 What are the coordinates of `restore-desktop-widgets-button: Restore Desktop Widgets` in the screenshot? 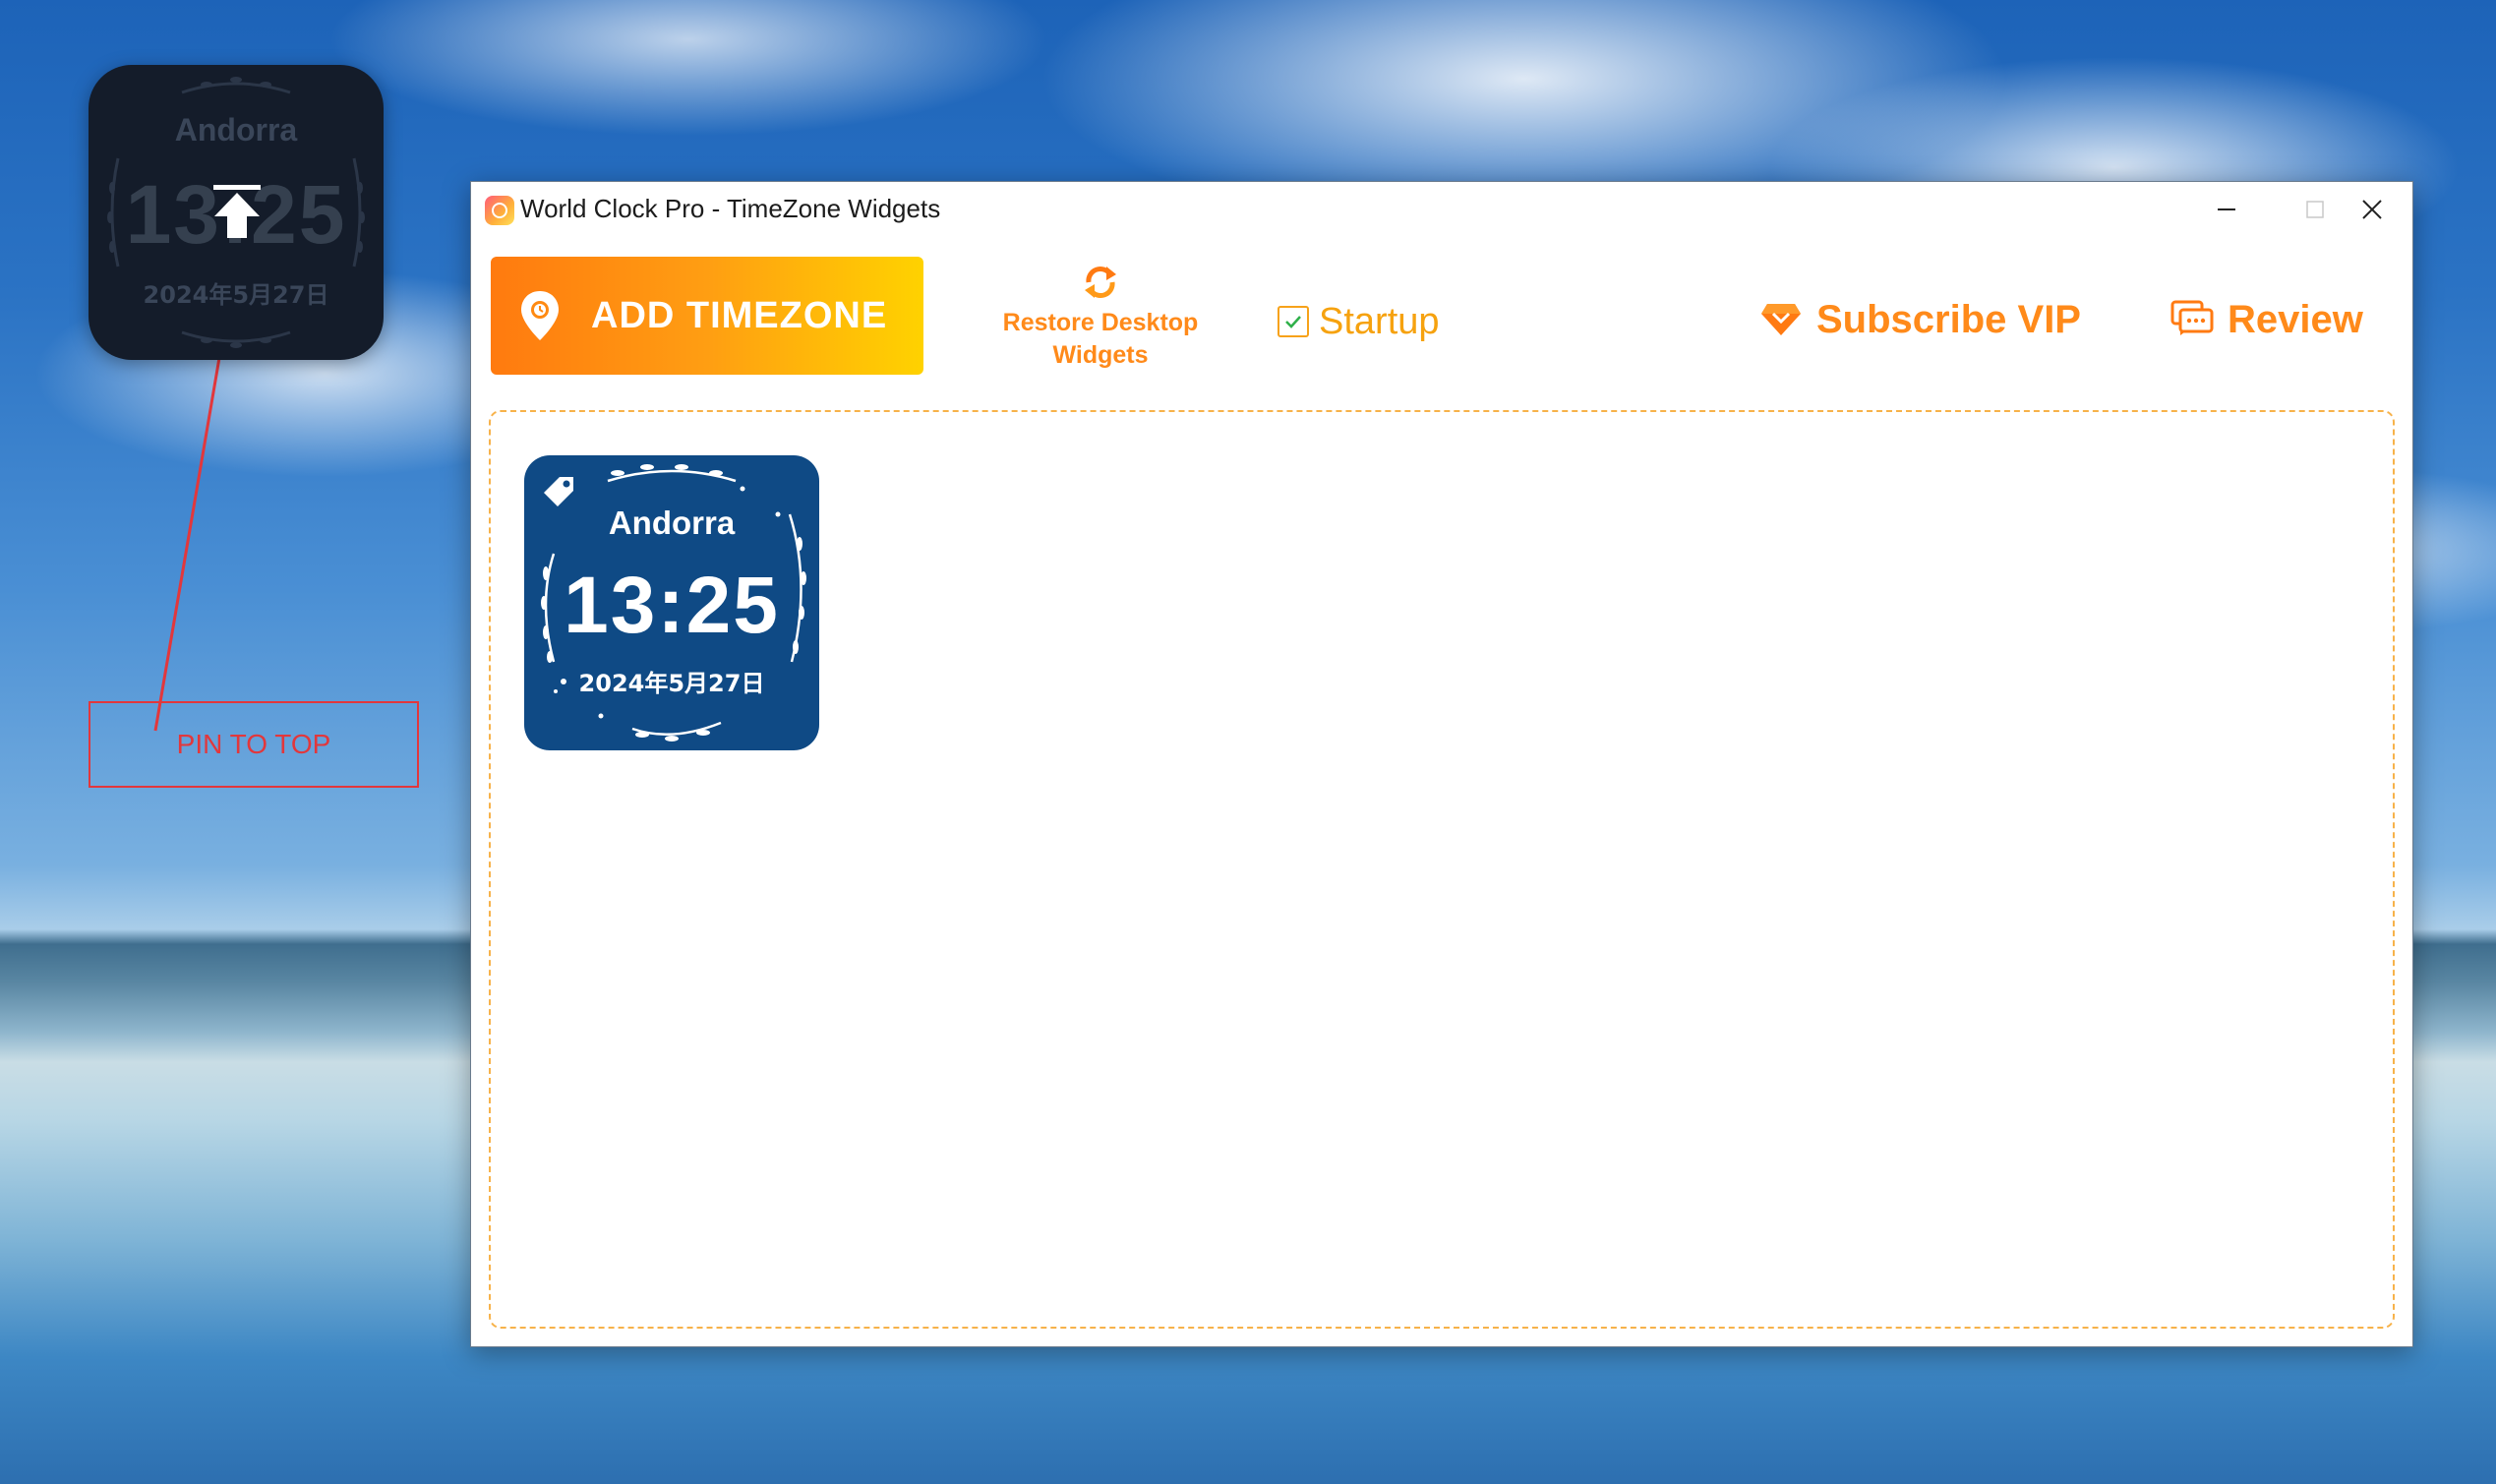 It's located at (1100, 317).